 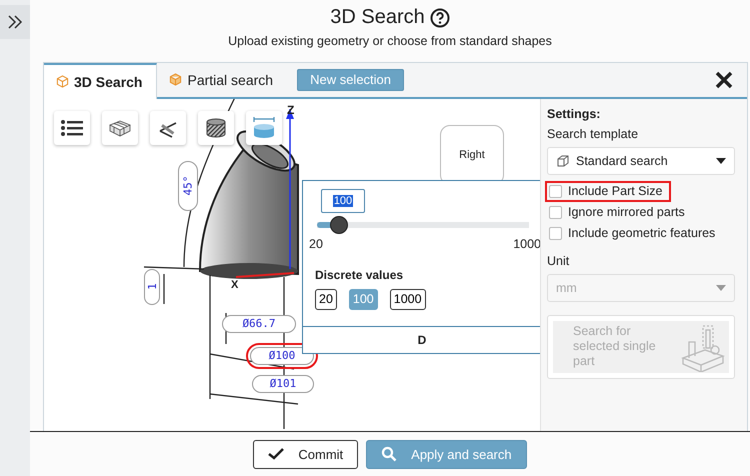 What do you see at coordinates (175, 79) in the screenshot?
I see `partial-cube-icon` at bounding box center [175, 79].